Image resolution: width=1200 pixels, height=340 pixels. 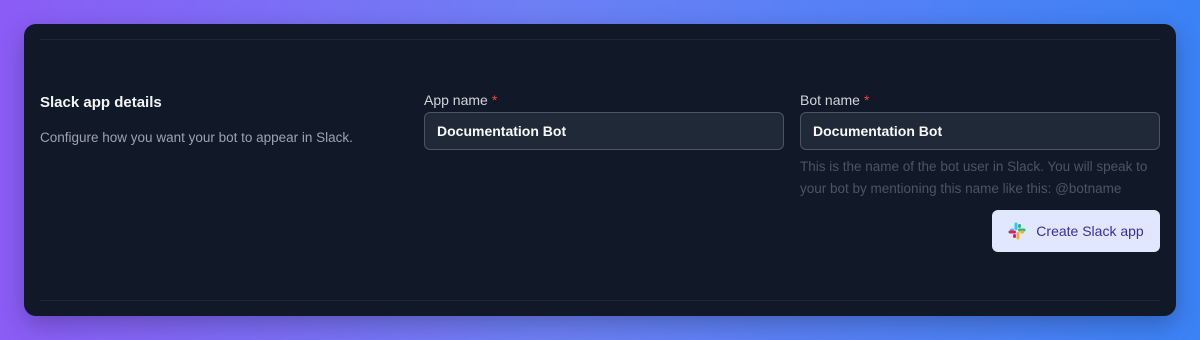 What do you see at coordinates (604, 131) in the screenshot?
I see `app-name-input` at bounding box center [604, 131].